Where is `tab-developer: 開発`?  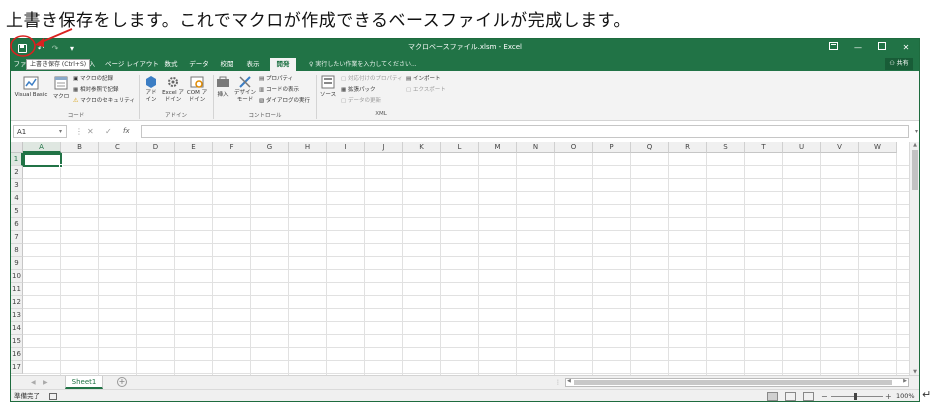 tab-developer: 開発 is located at coordinates (283, 64).